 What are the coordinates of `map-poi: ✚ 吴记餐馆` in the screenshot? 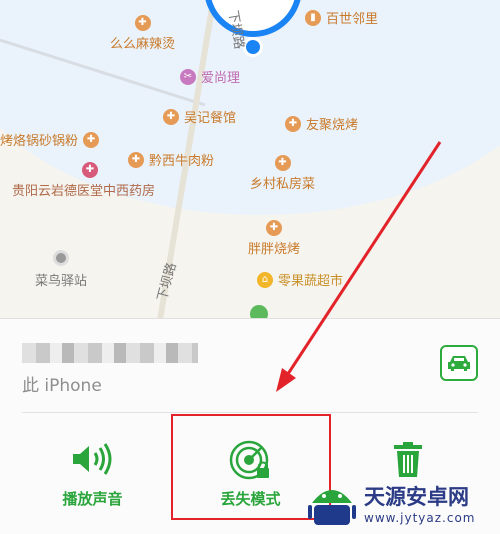 It's located at (199, 116).